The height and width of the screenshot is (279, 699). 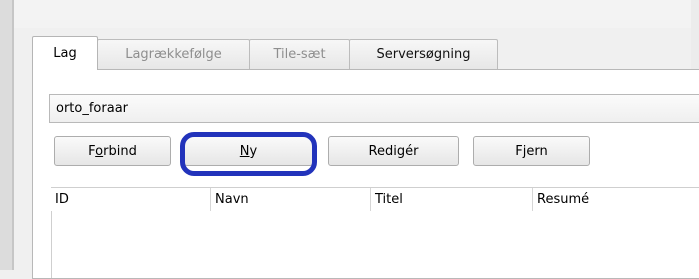 I want to click on column-header-titel: Titel, so click(x=452, y=199).